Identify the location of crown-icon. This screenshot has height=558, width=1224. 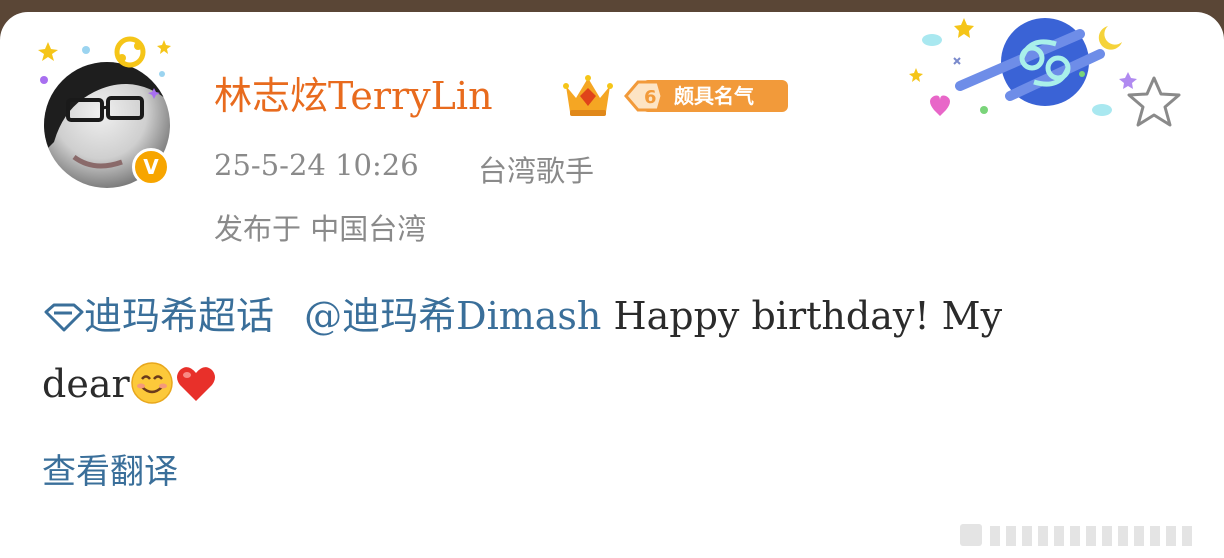
(588, 95).